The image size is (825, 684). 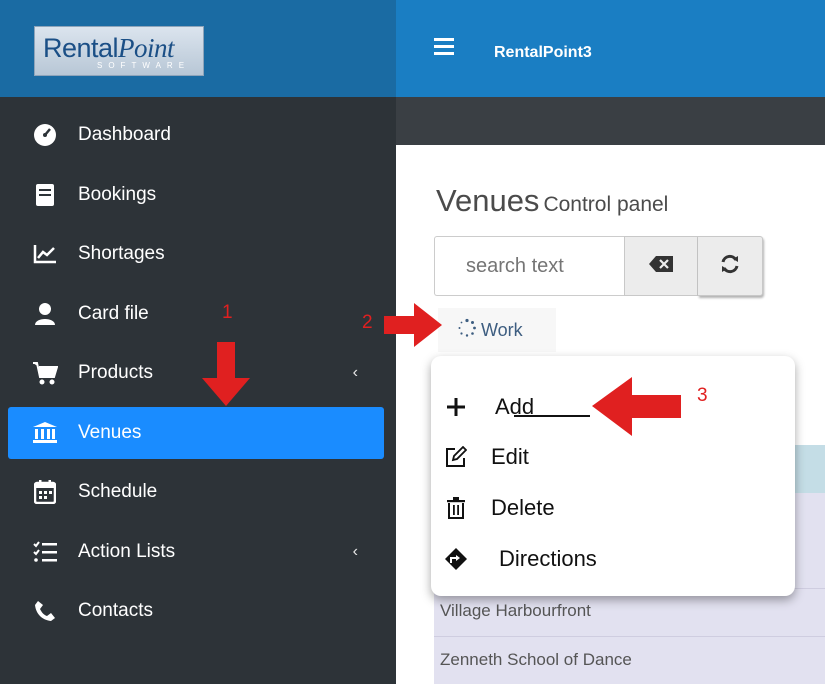 What do you see at coordinates (196, 492) in the screenshot?
I see `sidebar-item-schedule: Schedule` at bounding box center [196, 492].